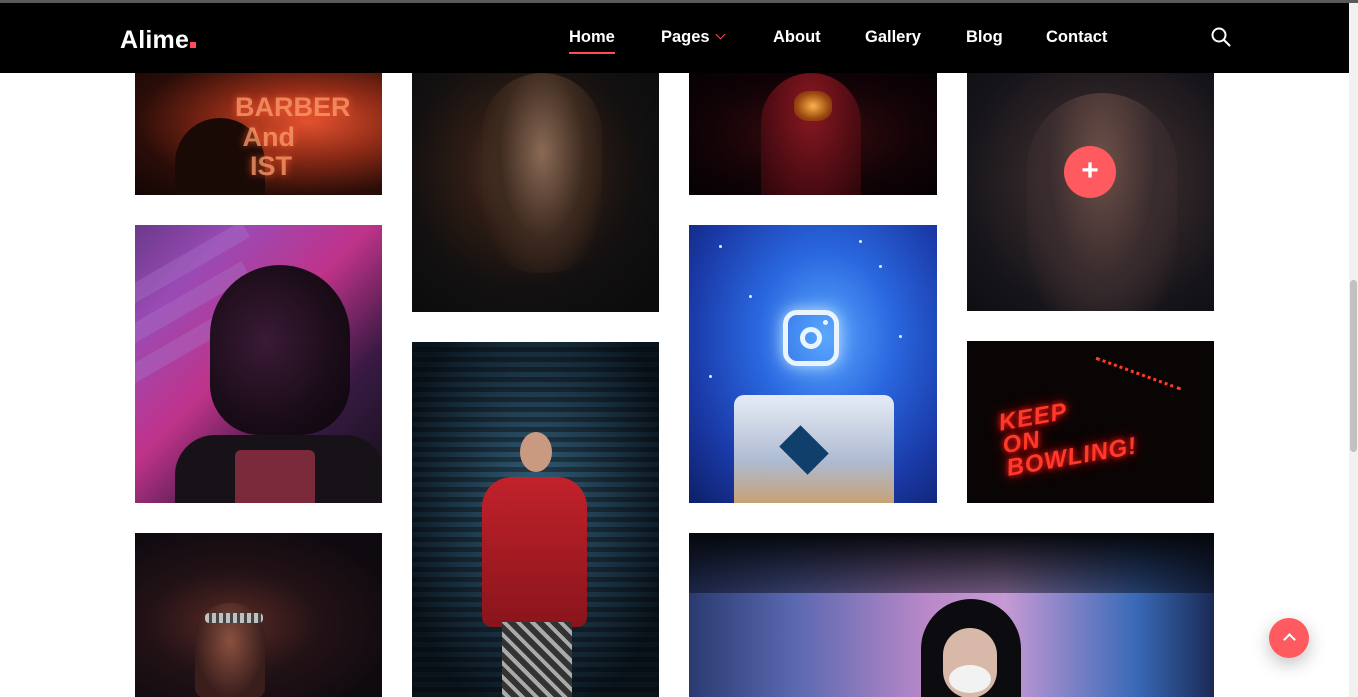 The height and width of the screenshot is (697, 1358). What do you see at coordinates (813, 106) in the screenshot?
I see `led-mask` at bounding box center [813, 106].